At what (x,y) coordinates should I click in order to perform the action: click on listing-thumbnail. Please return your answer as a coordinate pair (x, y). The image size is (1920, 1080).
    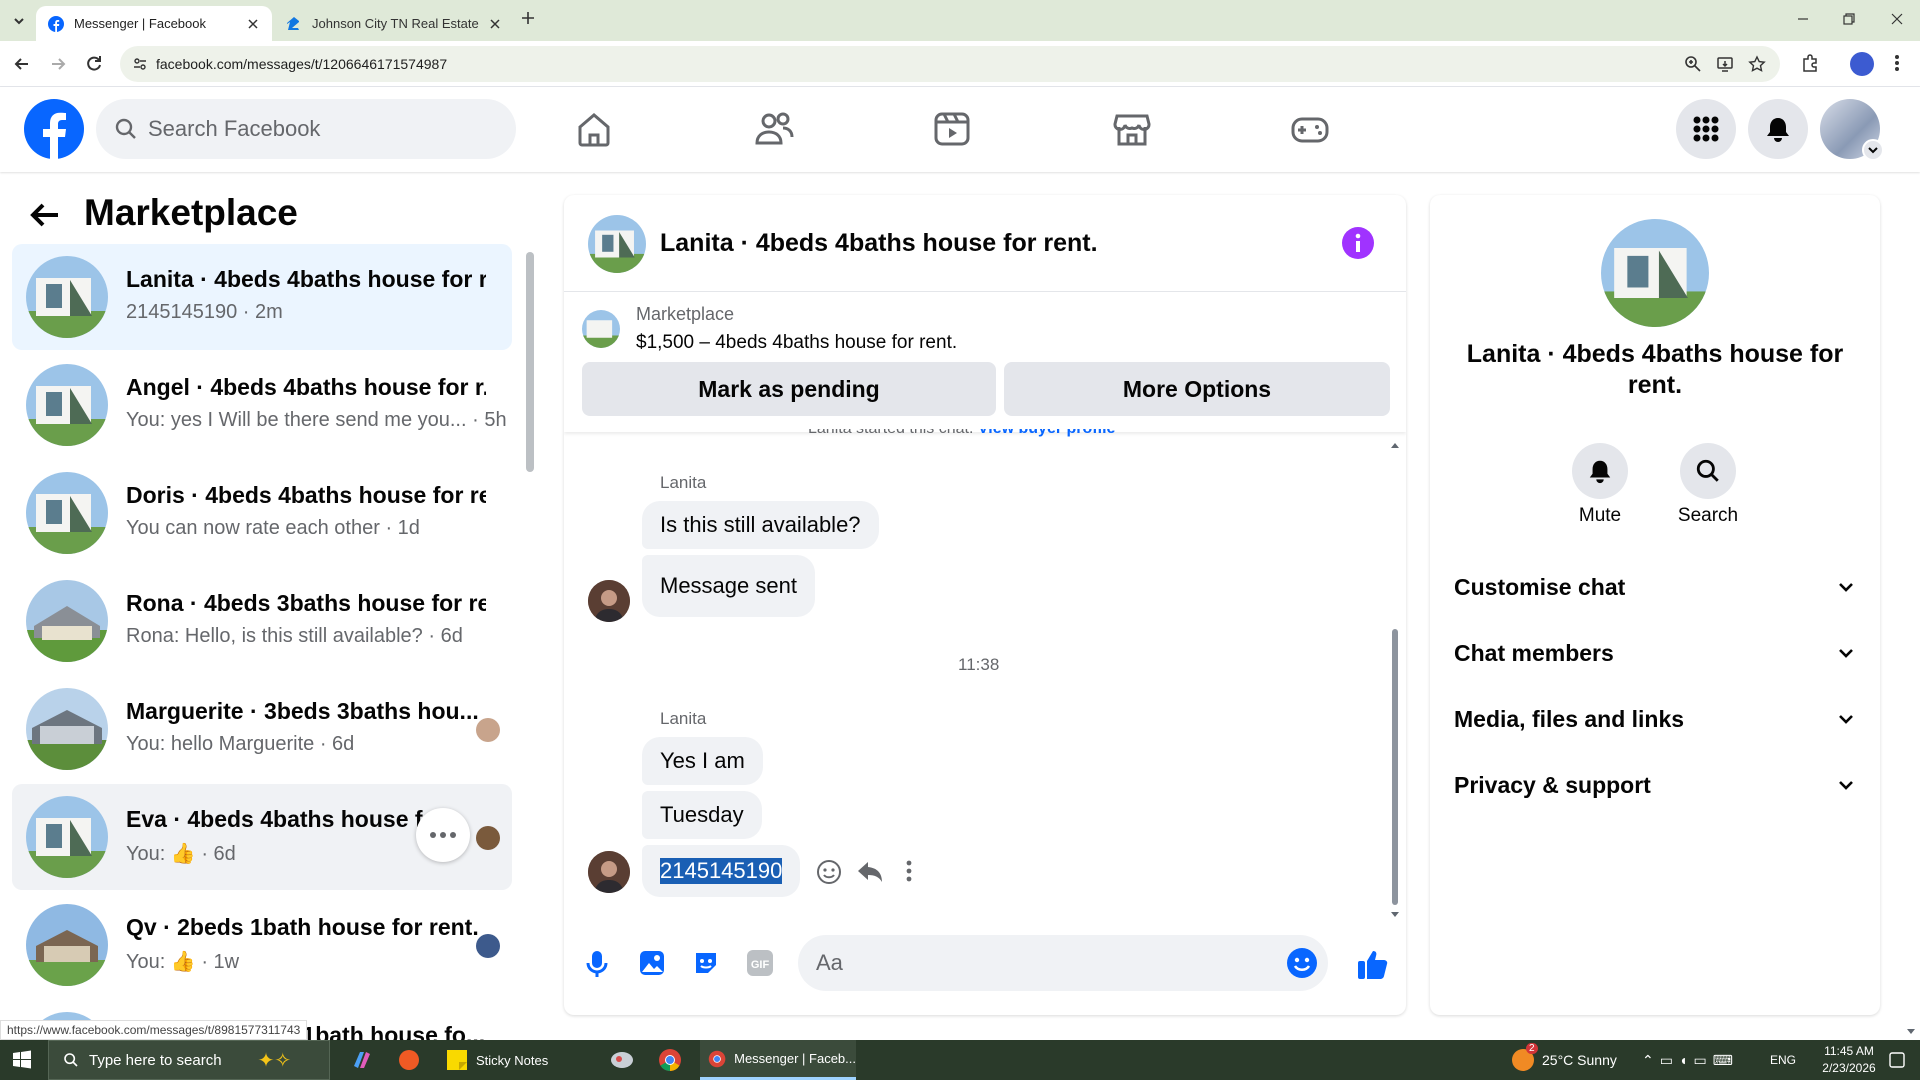
    Looking at the image, I should click on (601, 329).